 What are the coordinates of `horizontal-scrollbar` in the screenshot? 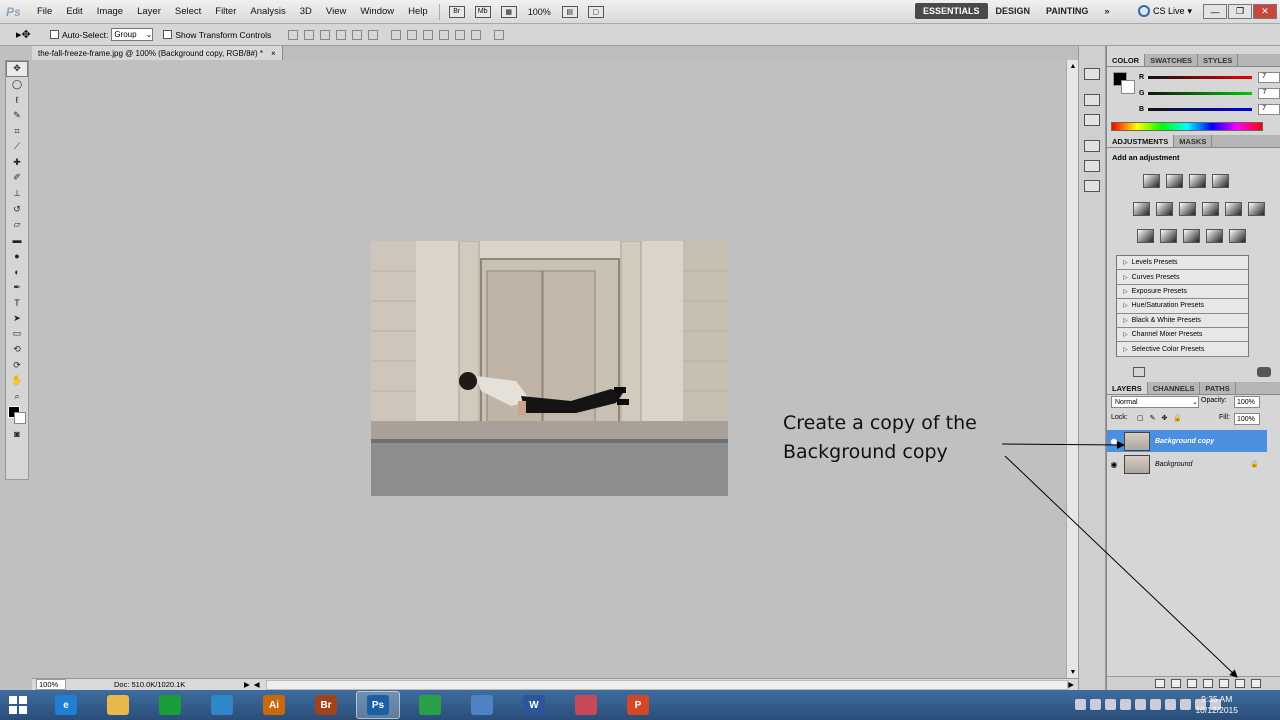 It's located at (667, 684).